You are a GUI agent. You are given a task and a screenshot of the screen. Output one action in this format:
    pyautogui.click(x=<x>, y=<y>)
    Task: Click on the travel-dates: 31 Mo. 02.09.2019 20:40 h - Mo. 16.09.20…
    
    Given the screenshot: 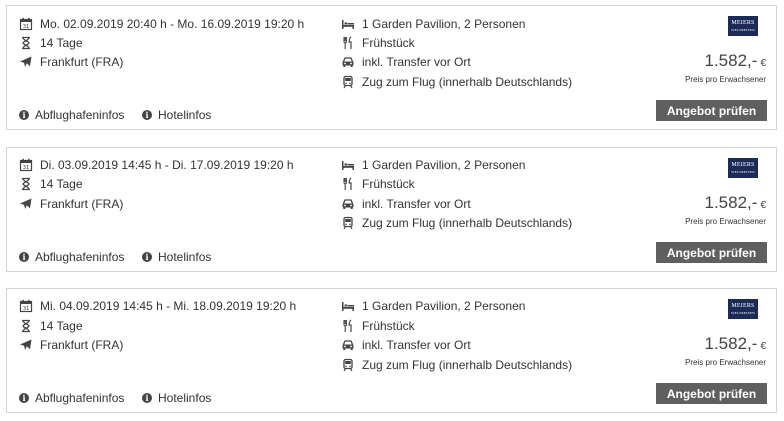 What is the action you would take?
    pyautogui.click(x=161, y=24)
    